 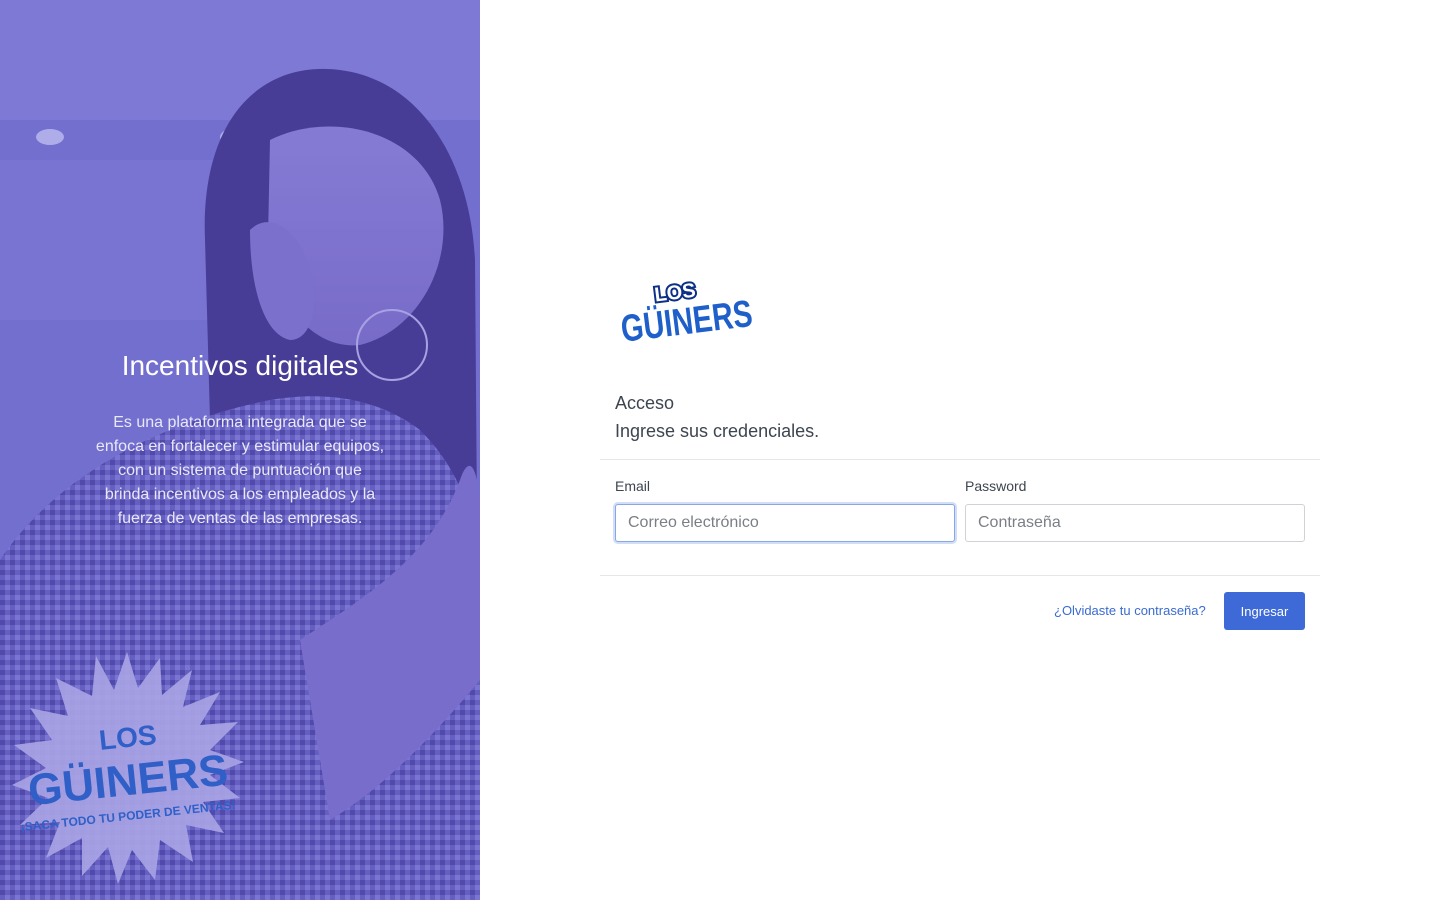 What do you see at coordinates (1264, 611) in the screenshot?
I see `login-submit-button: Ingresar` at bounding box center [1264, 611].